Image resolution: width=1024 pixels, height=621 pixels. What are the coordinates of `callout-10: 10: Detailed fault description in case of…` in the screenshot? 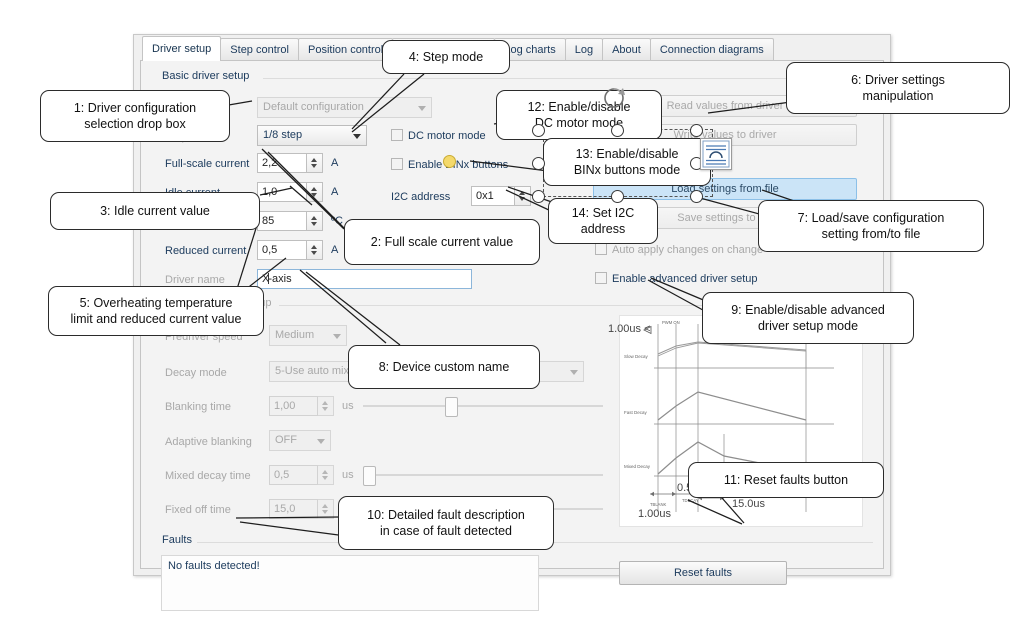 It's located at (446, 523).